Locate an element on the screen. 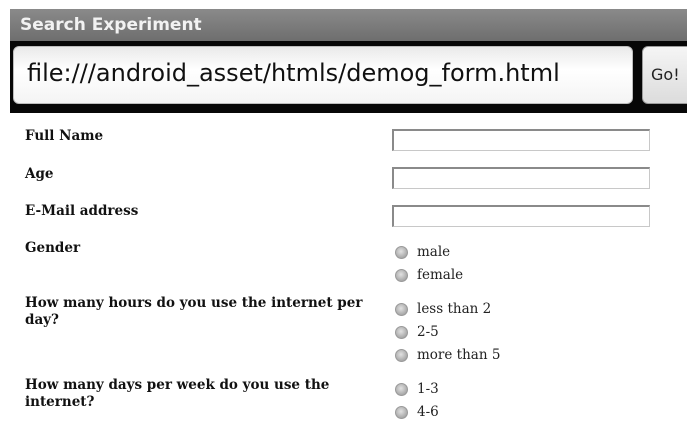 This screenshot has width=687, height=426. age-input is located at coordinates (521, 178).